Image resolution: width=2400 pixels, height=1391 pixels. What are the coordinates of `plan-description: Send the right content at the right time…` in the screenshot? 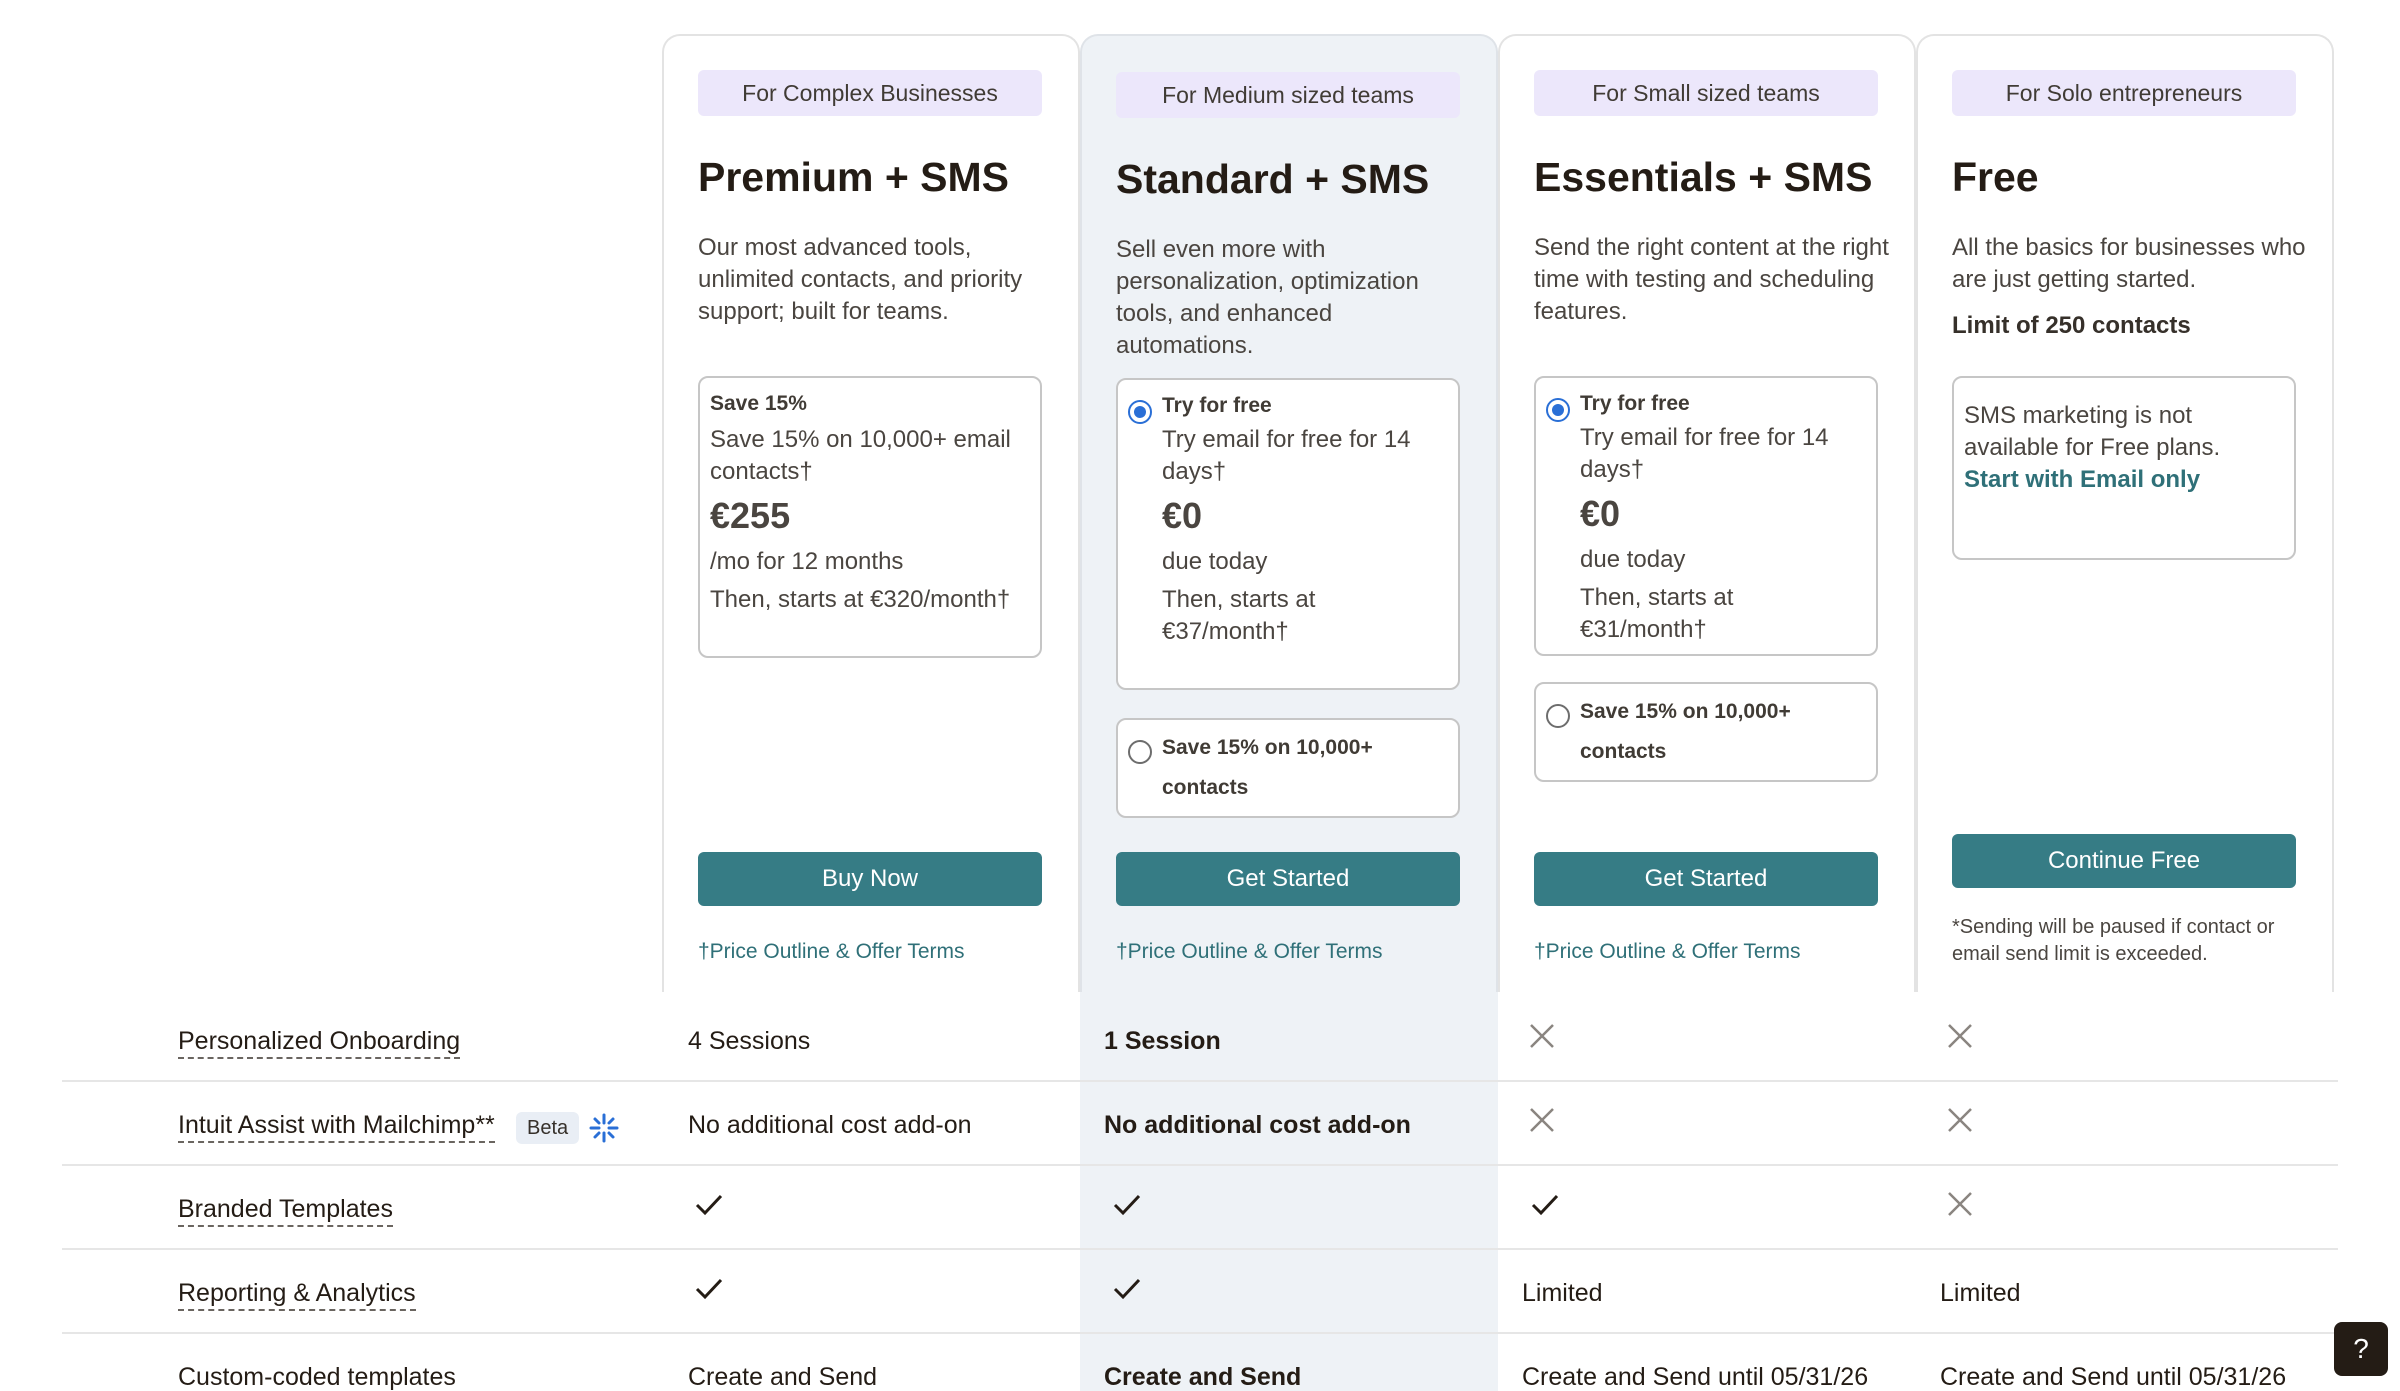 It's located at (1711, 279).